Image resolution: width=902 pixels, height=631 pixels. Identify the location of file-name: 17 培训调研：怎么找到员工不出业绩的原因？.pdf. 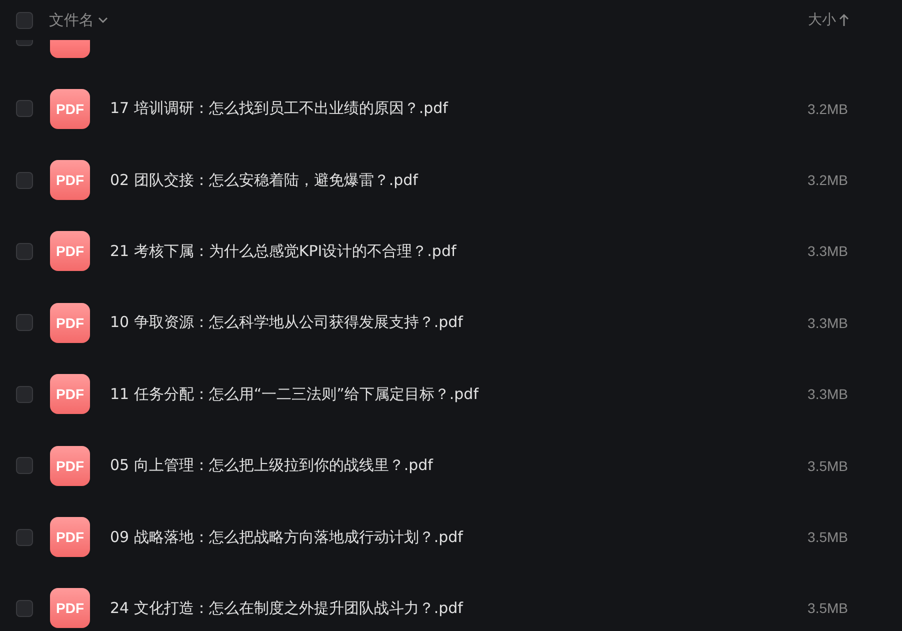
(279, 108).